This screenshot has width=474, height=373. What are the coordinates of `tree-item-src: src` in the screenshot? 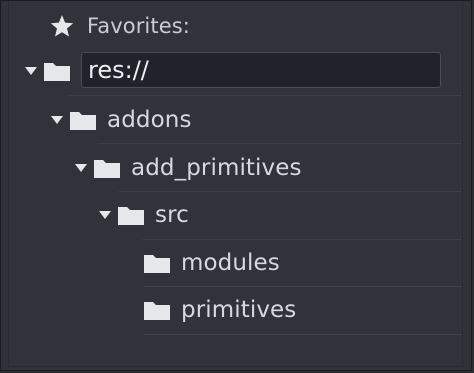 It's located at (143, 215).